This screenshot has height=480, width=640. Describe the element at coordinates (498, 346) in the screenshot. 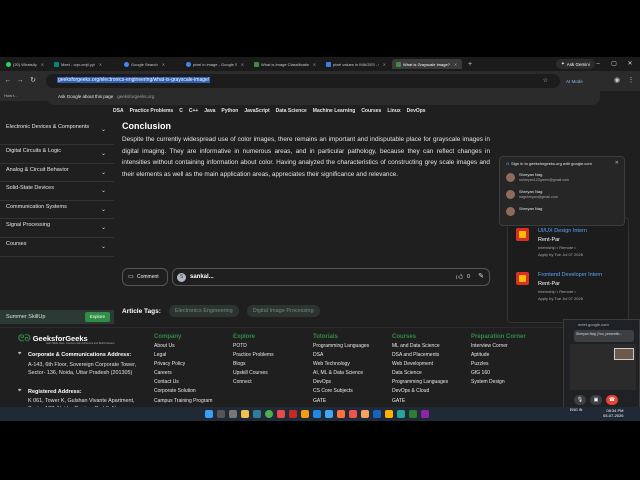

I see `footer-link: Interview Corner` at that location.